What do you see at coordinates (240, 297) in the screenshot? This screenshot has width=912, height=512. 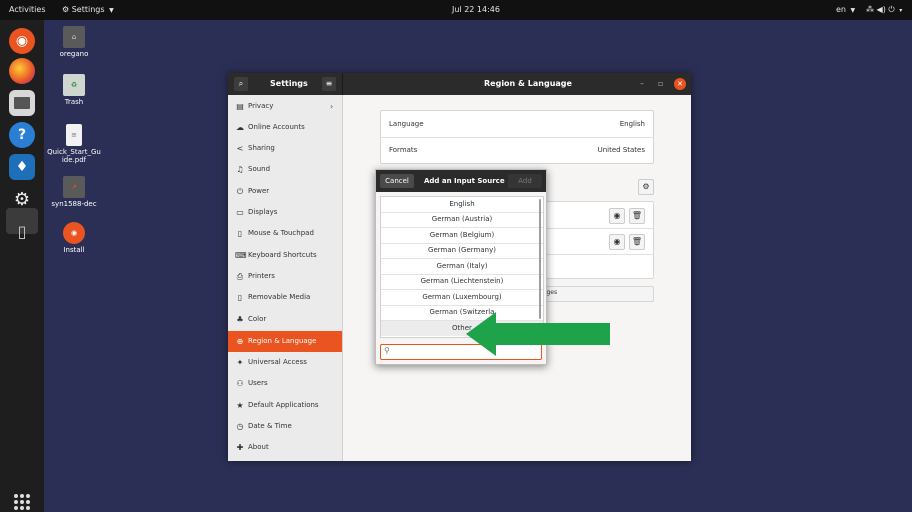 I see `usb-icon: ▯` at bounding box center [240, 297].